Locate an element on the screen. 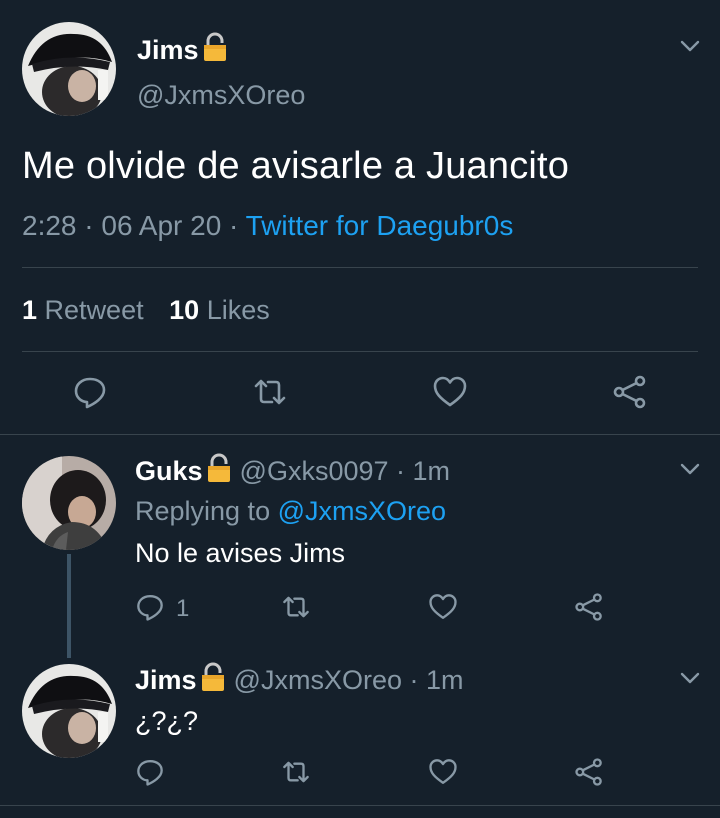  author-handle: @JxmsXOreo is located at coordinates (221, 95).